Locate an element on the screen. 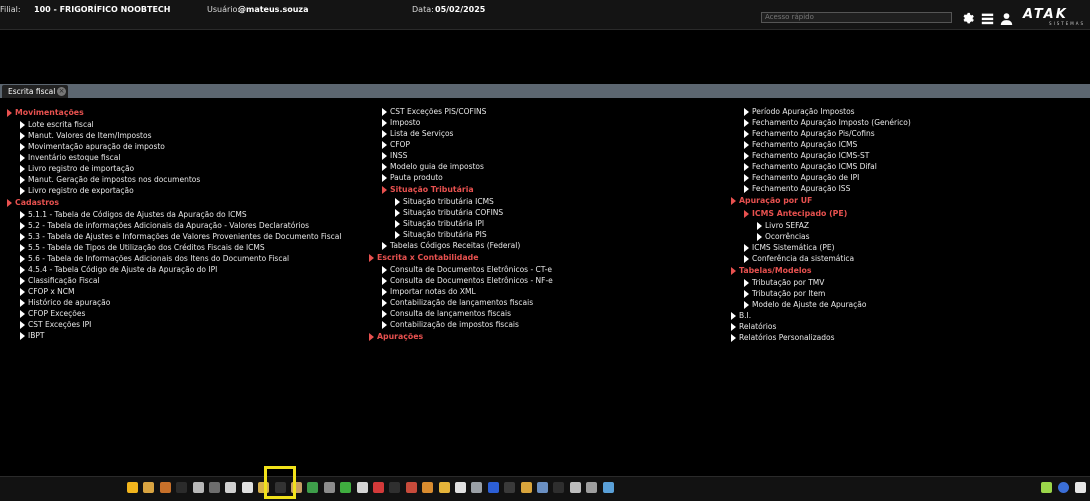  briefcase-icon is located at coordinates (165, 487).